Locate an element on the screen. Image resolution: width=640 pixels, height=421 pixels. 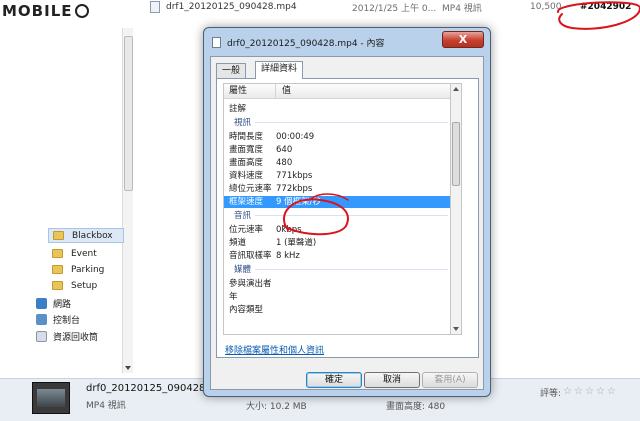
annotation-circle-framerate is located at coordinates (315, 217).